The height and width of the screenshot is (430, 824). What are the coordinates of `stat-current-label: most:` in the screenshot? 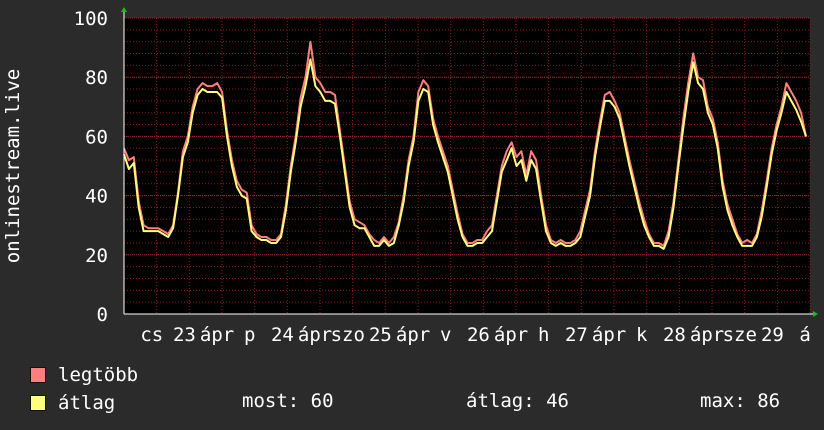 It's located at (271, 401).